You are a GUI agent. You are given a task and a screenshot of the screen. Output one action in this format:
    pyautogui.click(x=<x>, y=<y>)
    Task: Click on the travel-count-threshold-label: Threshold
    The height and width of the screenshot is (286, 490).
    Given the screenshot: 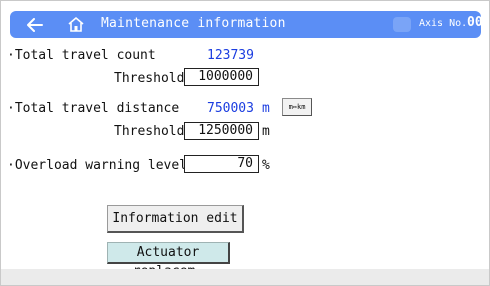 What is the action you would take?
    pyautogui.click(x=149, y=78)
    